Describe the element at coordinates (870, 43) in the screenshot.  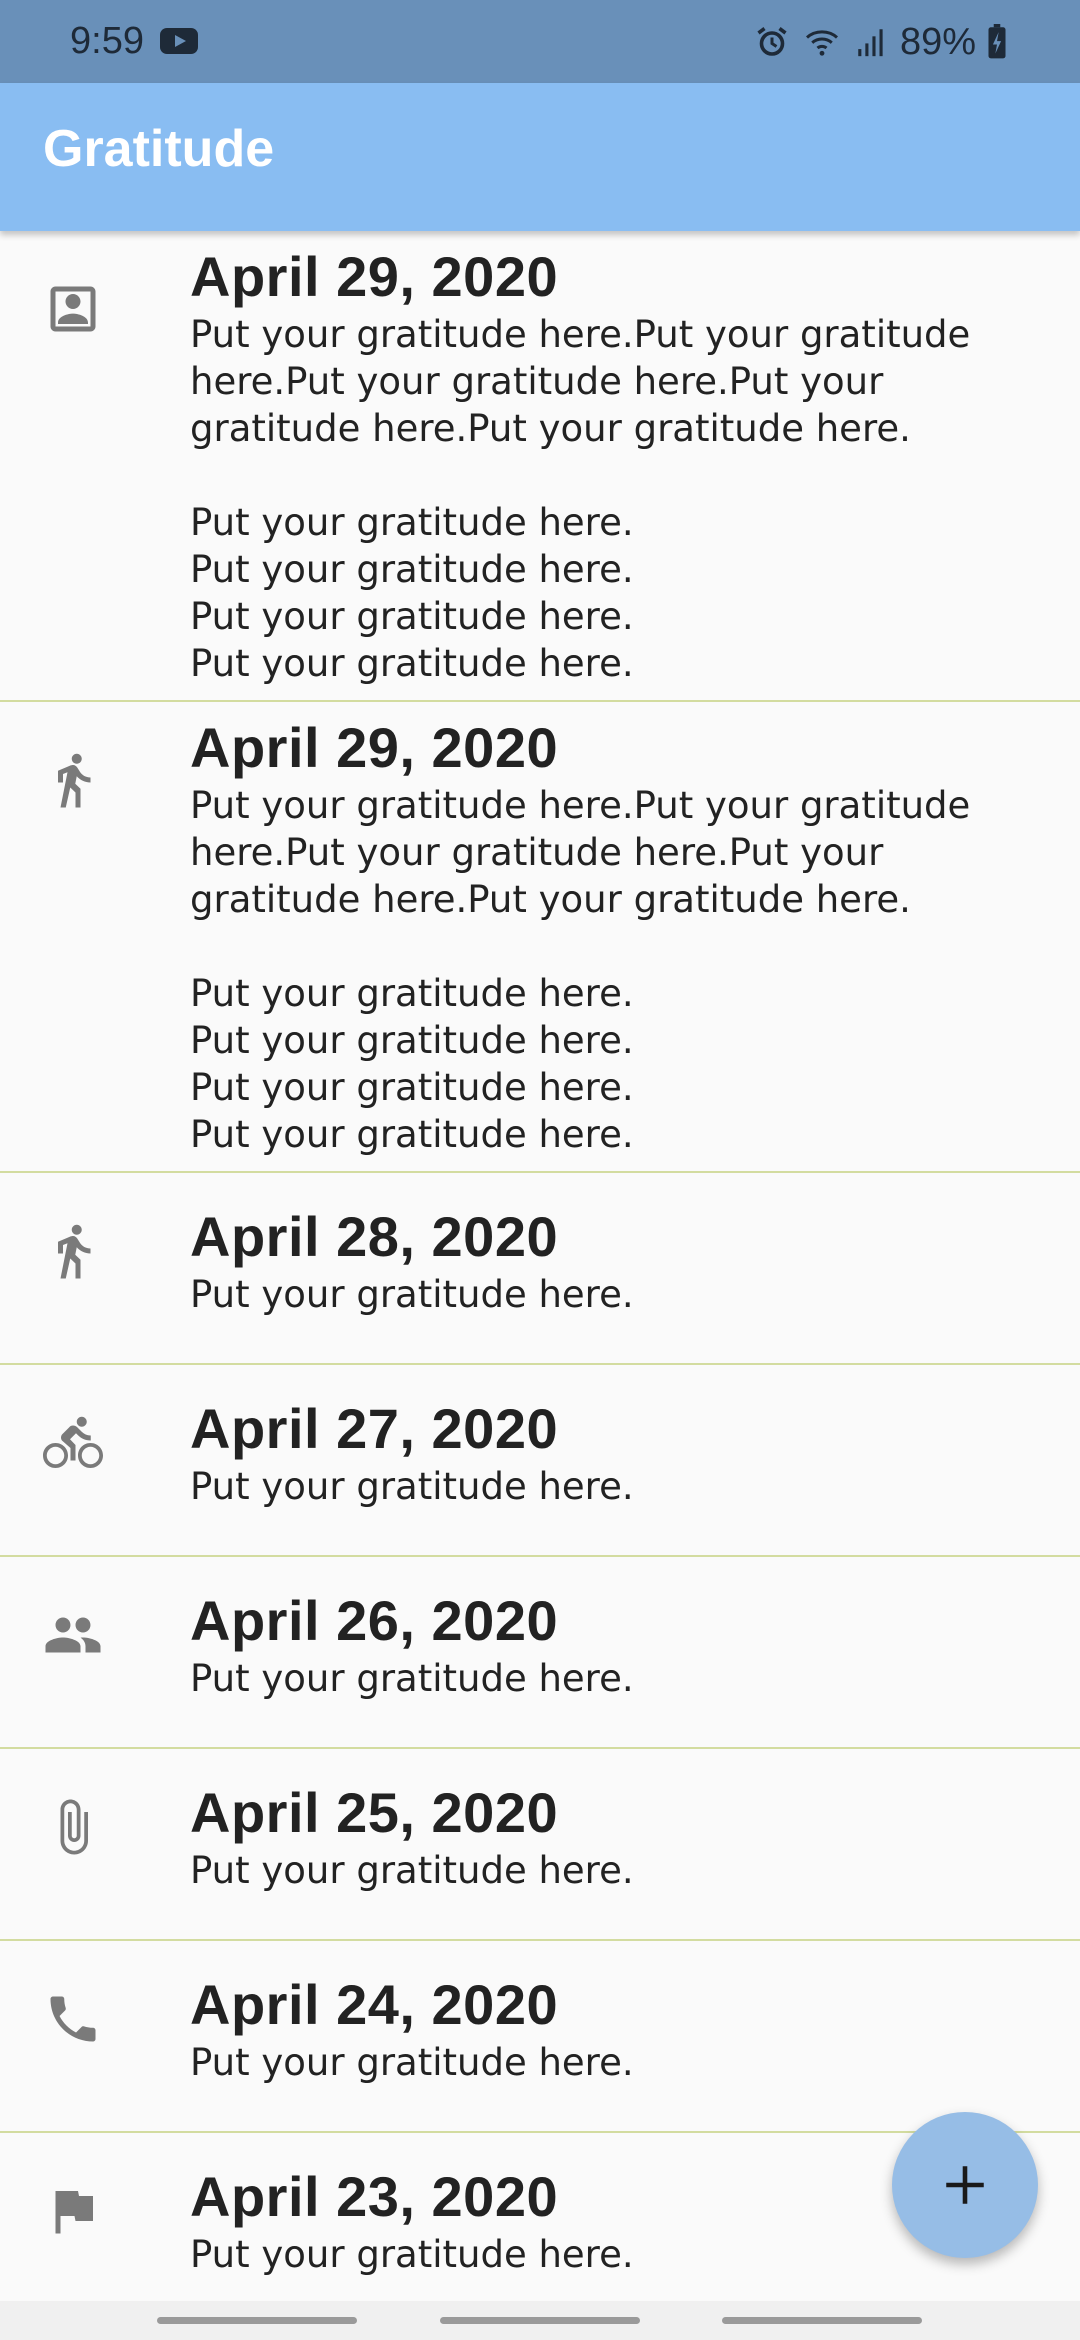
I see `signal-icon` at that location.